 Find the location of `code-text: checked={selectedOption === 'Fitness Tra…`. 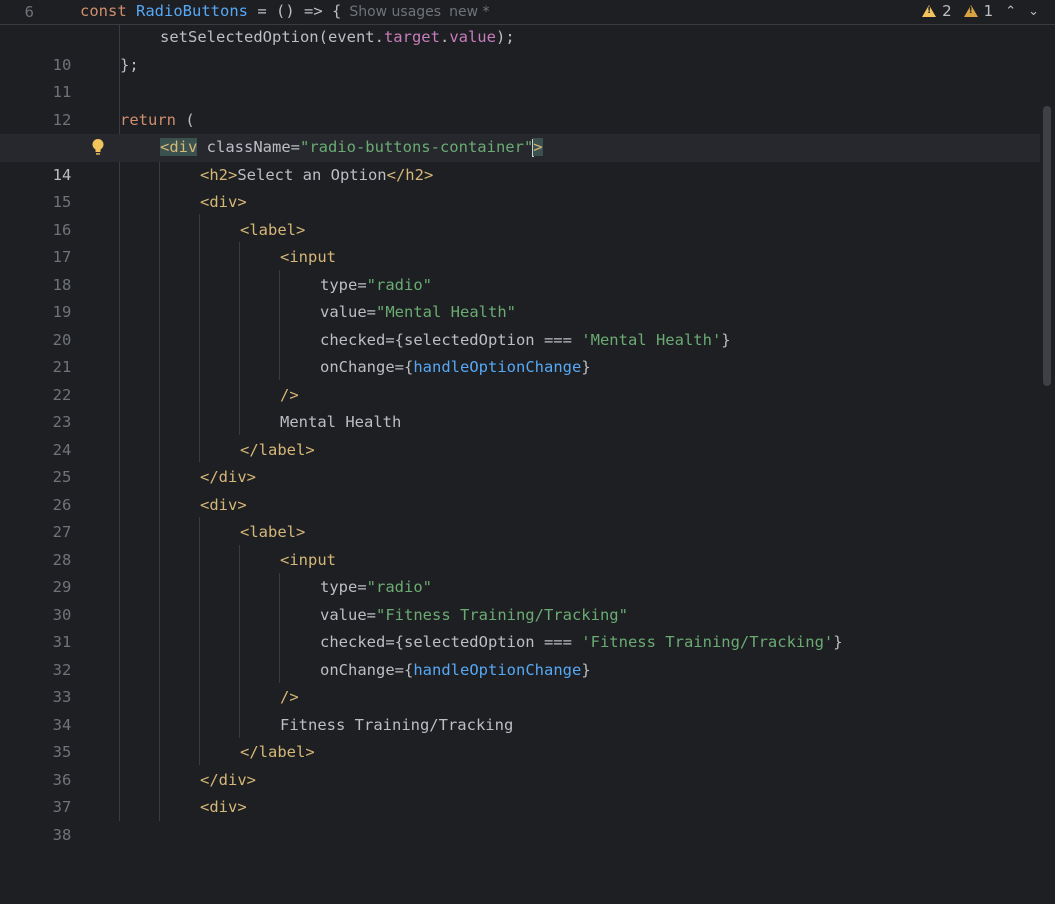

code-text: checked={selectedOption === 'Fitness Tra… is located at coordinates (581, 643).